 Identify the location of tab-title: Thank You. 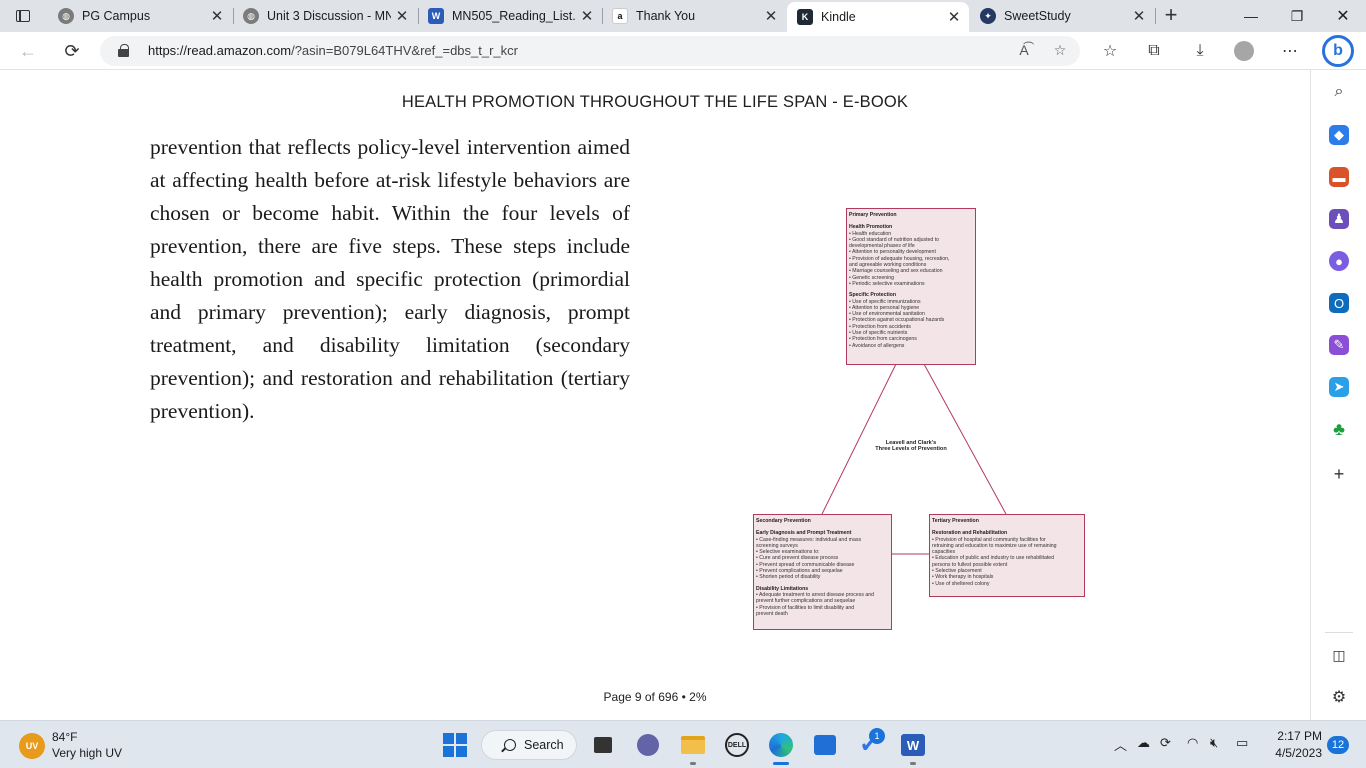
(666, 16).